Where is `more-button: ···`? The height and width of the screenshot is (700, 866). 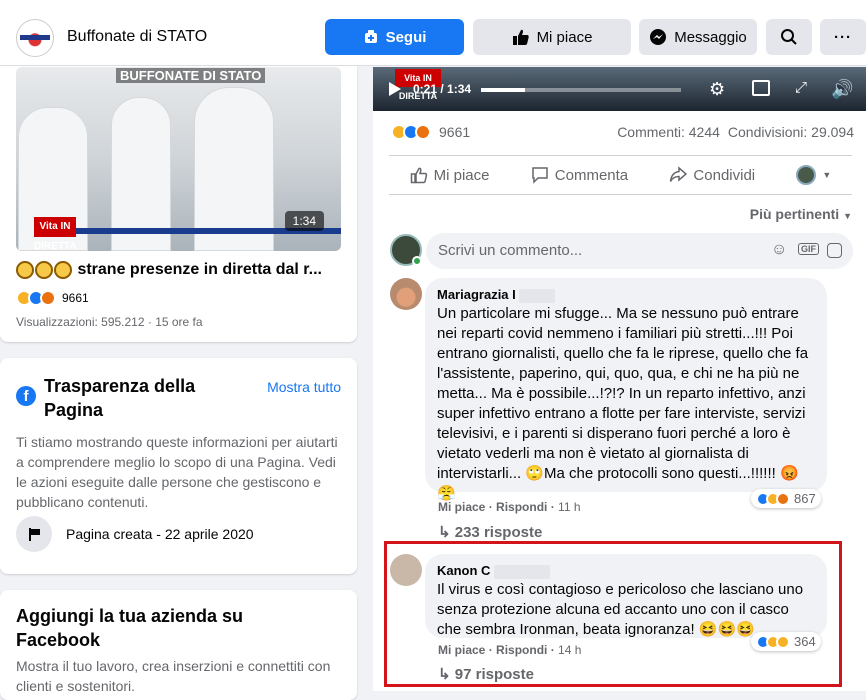
more-button: ··· is located at coordinates (843, 37).